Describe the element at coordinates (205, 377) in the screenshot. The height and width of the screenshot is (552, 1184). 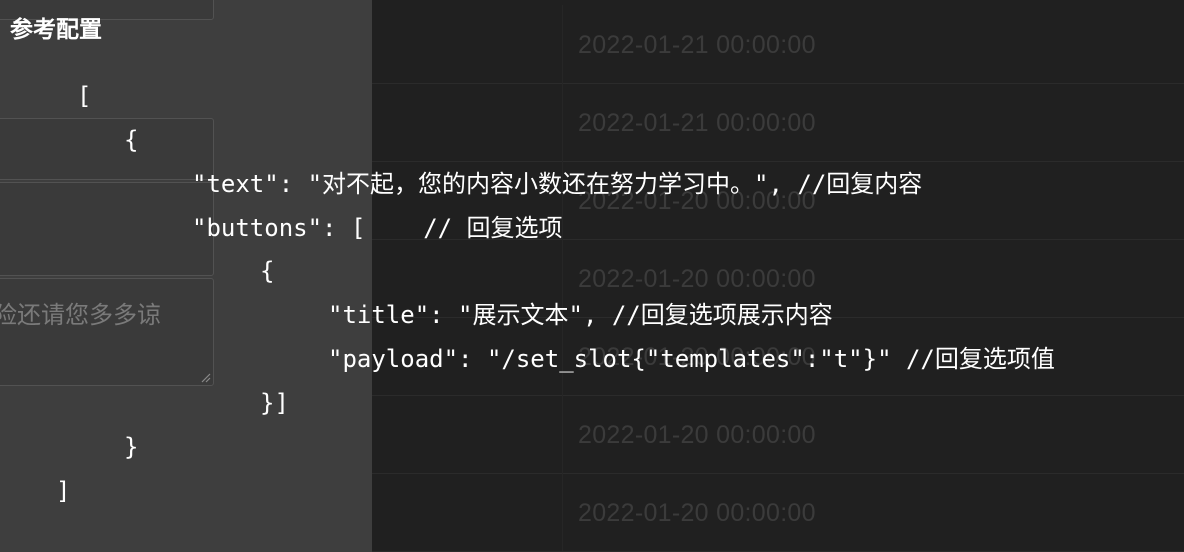
I see `resize-handle-icon` at that location.